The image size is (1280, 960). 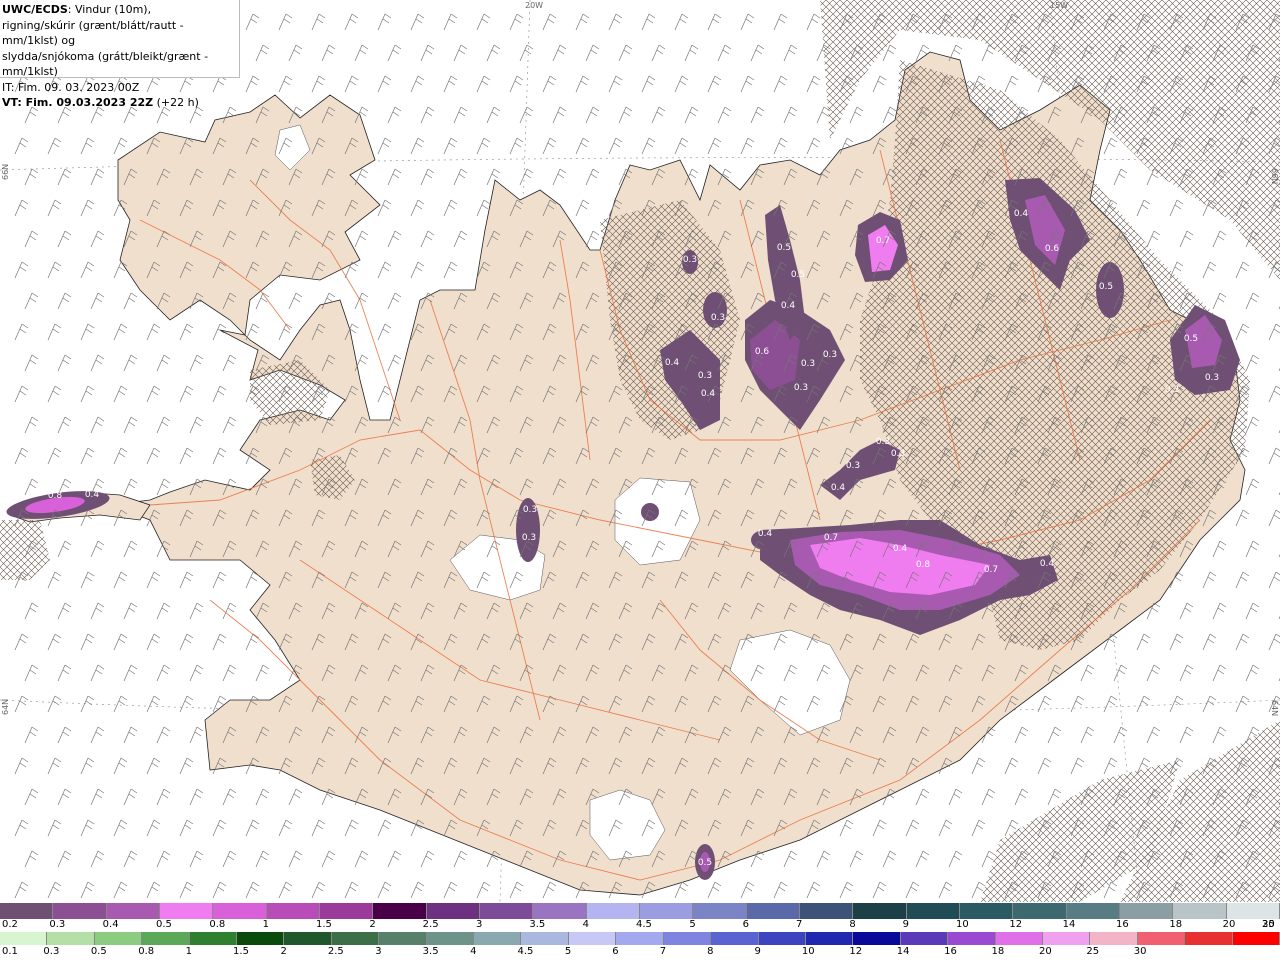 What do you see at coordinates (615, 951) in the screenshot?
I see `colorbar-label: 6` at bounding box center [615, 951].